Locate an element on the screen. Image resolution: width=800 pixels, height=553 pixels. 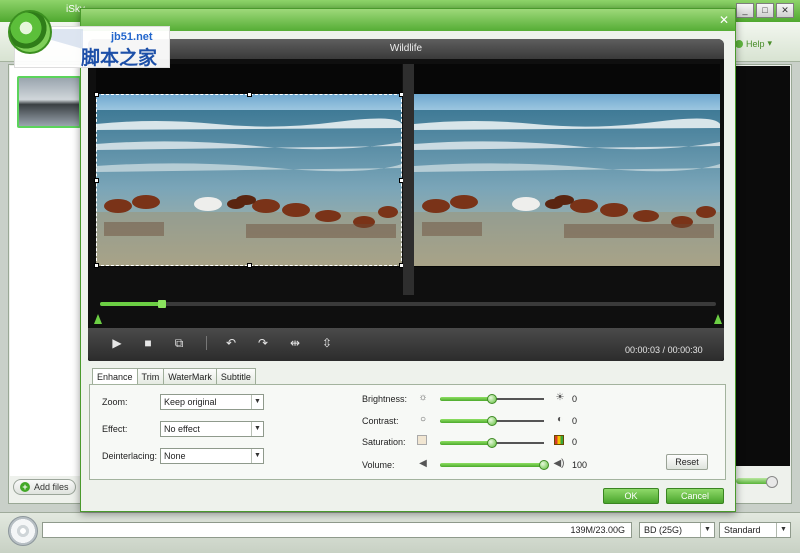
disc-type-select: BD (25G) ▼ is located at coordinates (677, 530).